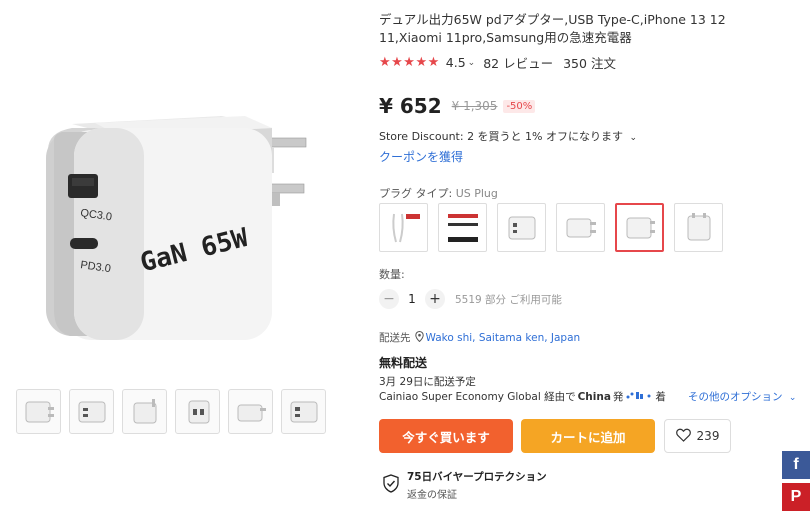 The width and height of the screenshot is (810, 511). What do you see at coordinates (389, 299) in the screenshot?
I see `quantity-decrease-button: −` at bounding box center [389, 299].